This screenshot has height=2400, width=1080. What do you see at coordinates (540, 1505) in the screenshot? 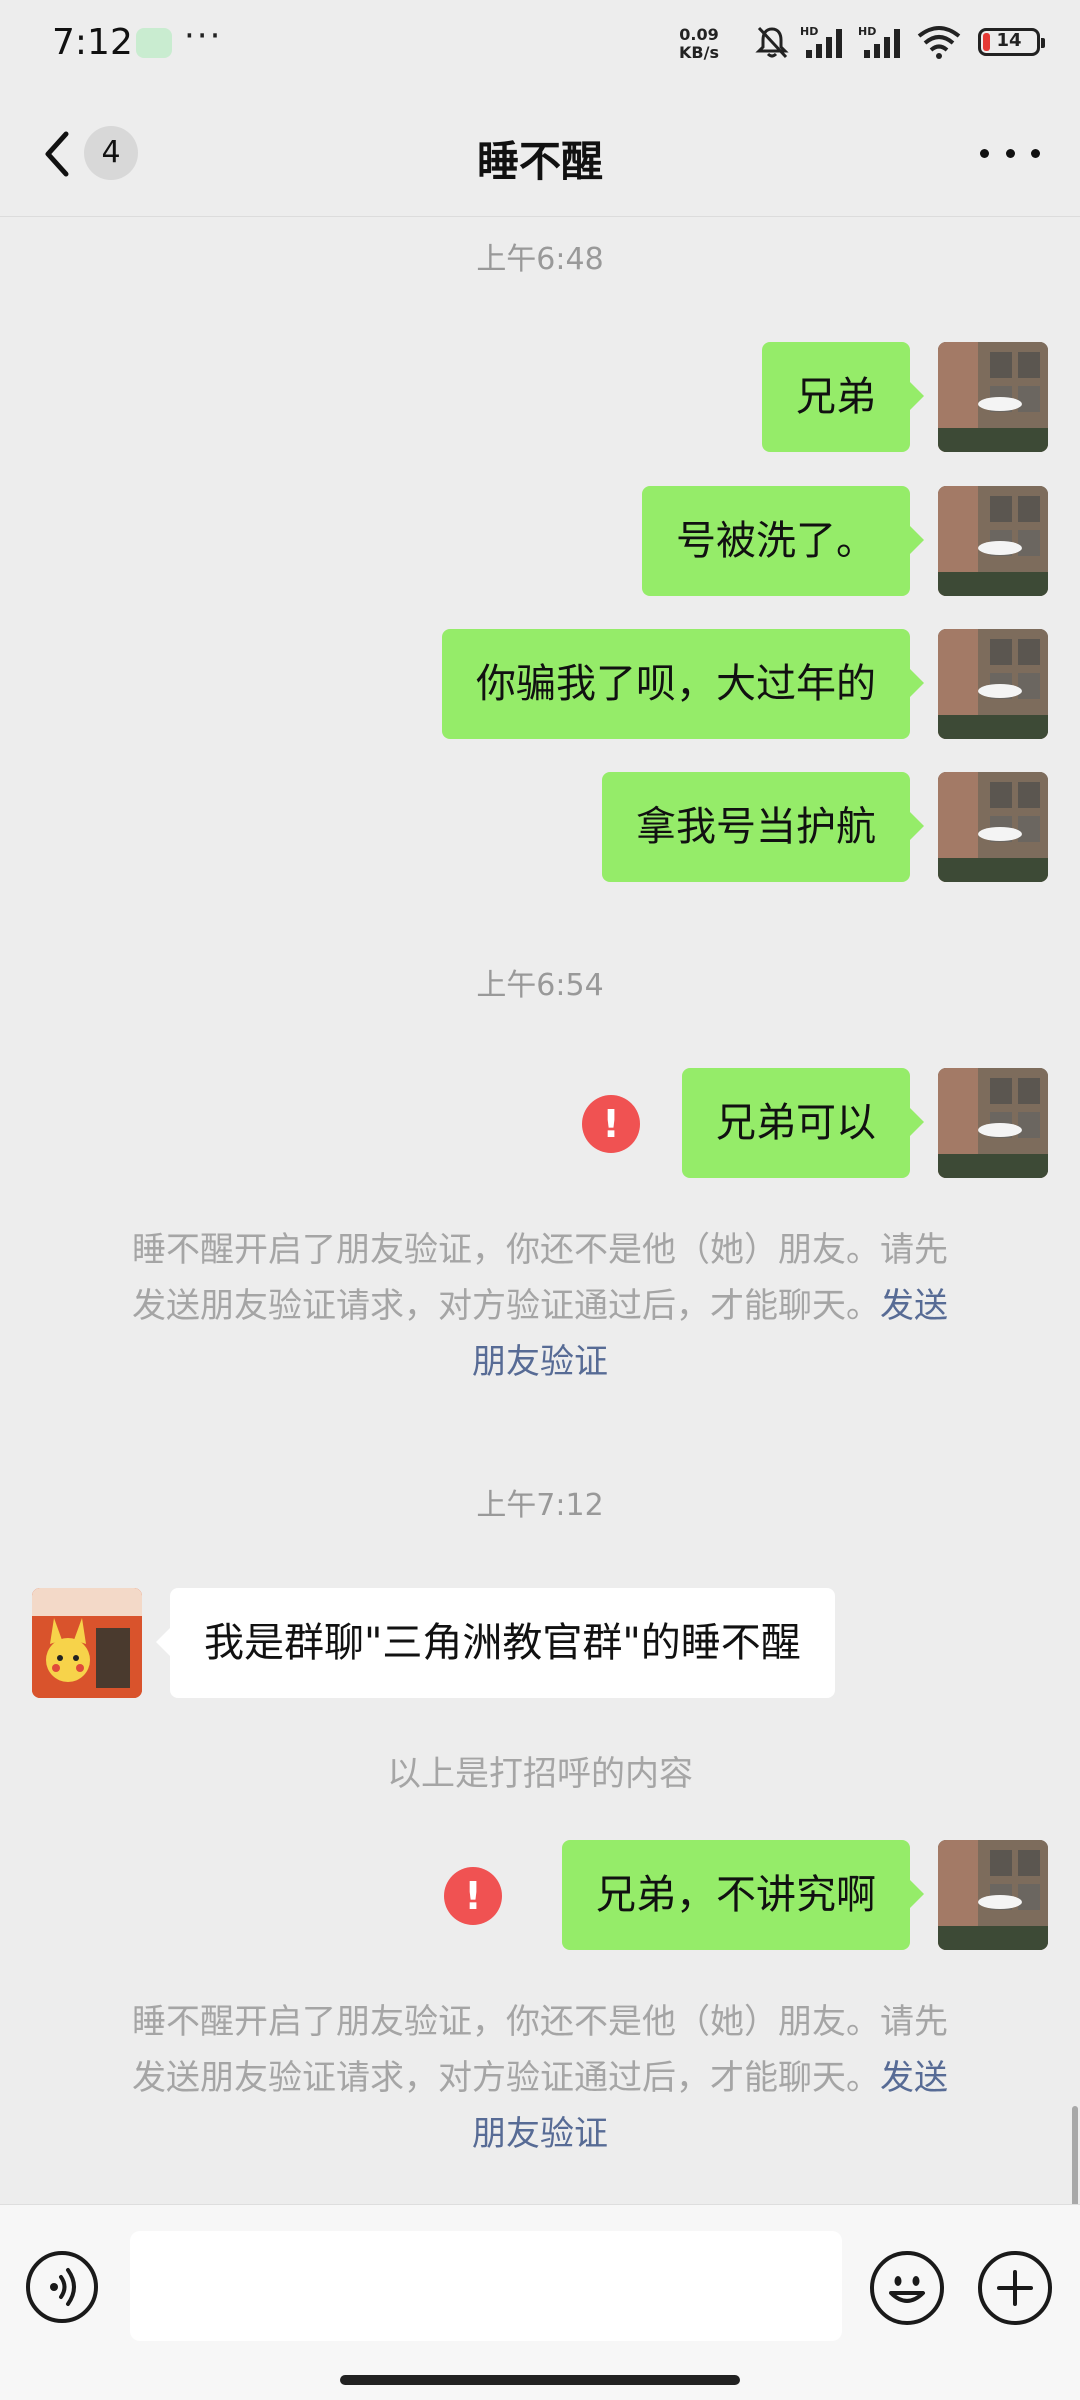
I see `timestamp: 上午7:12` at bounding box center [540, 1505].